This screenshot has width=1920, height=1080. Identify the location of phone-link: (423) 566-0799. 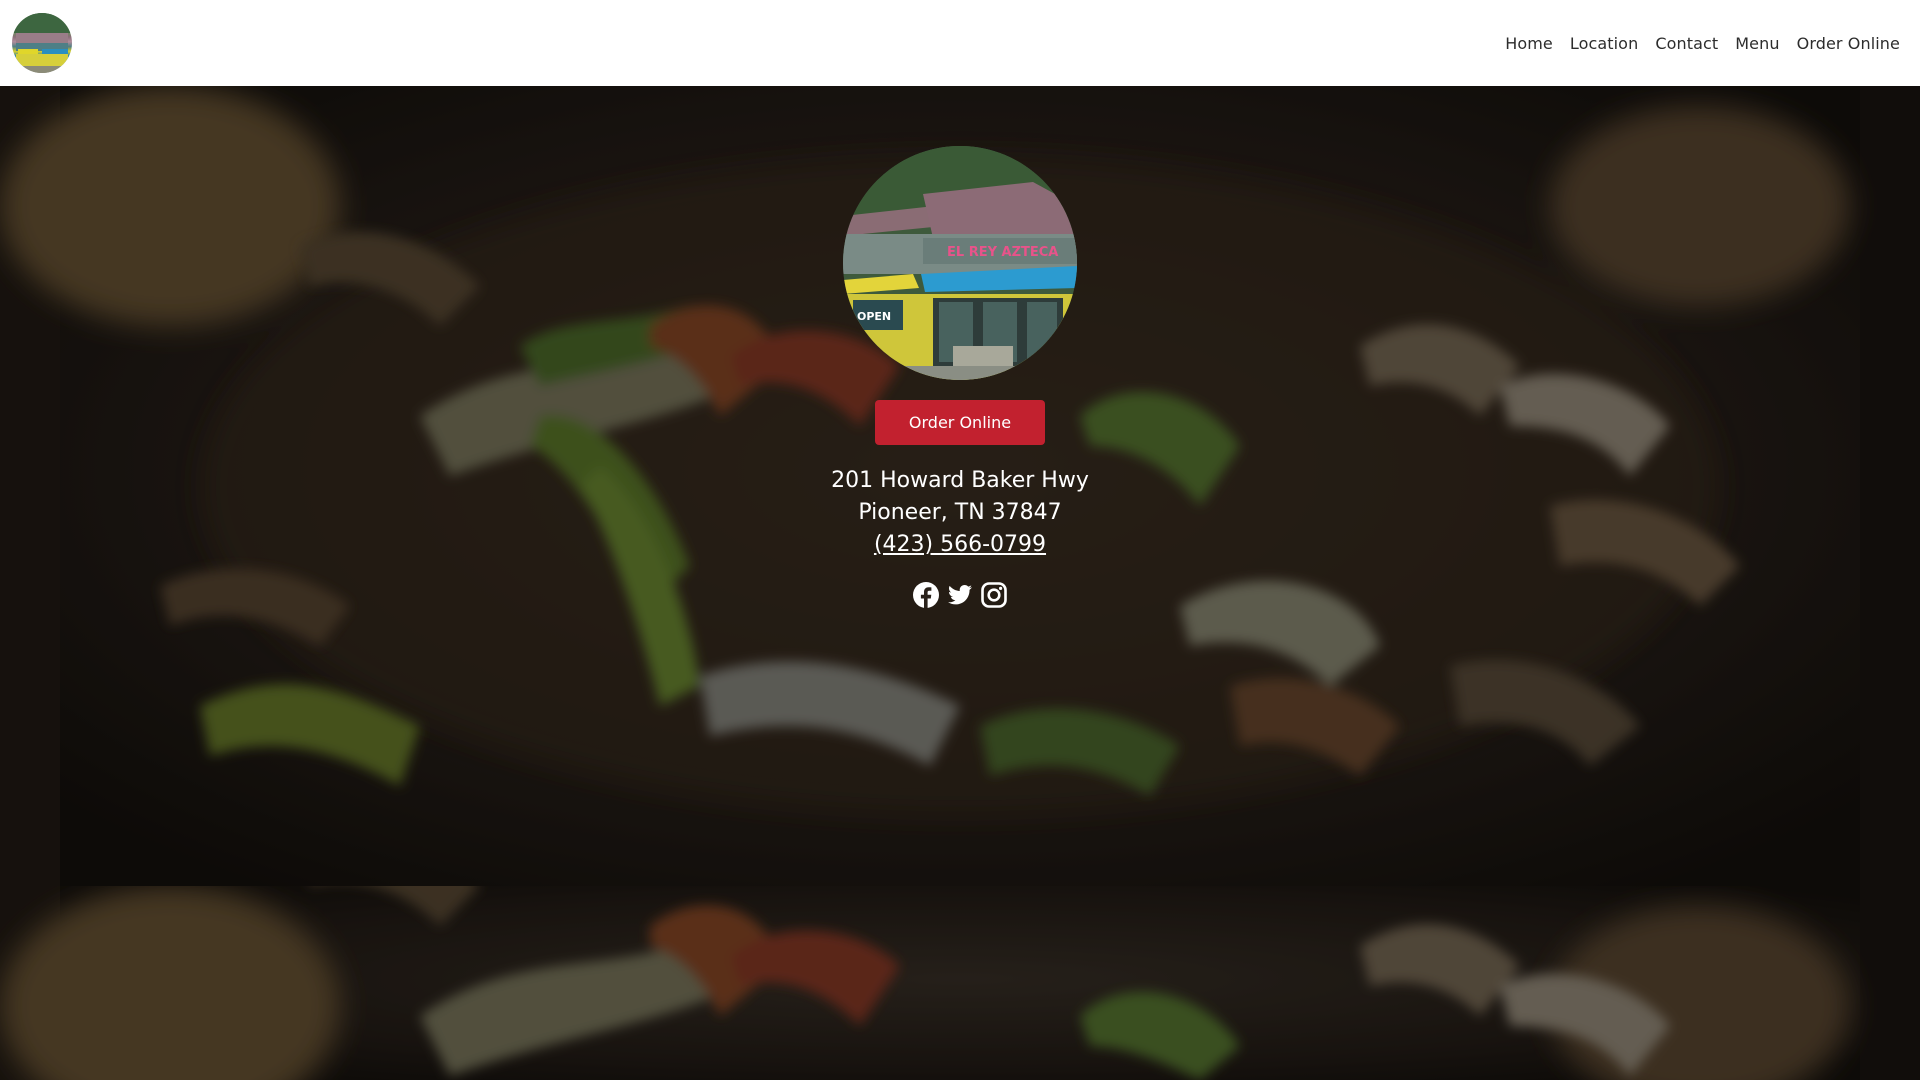
(960, 545).